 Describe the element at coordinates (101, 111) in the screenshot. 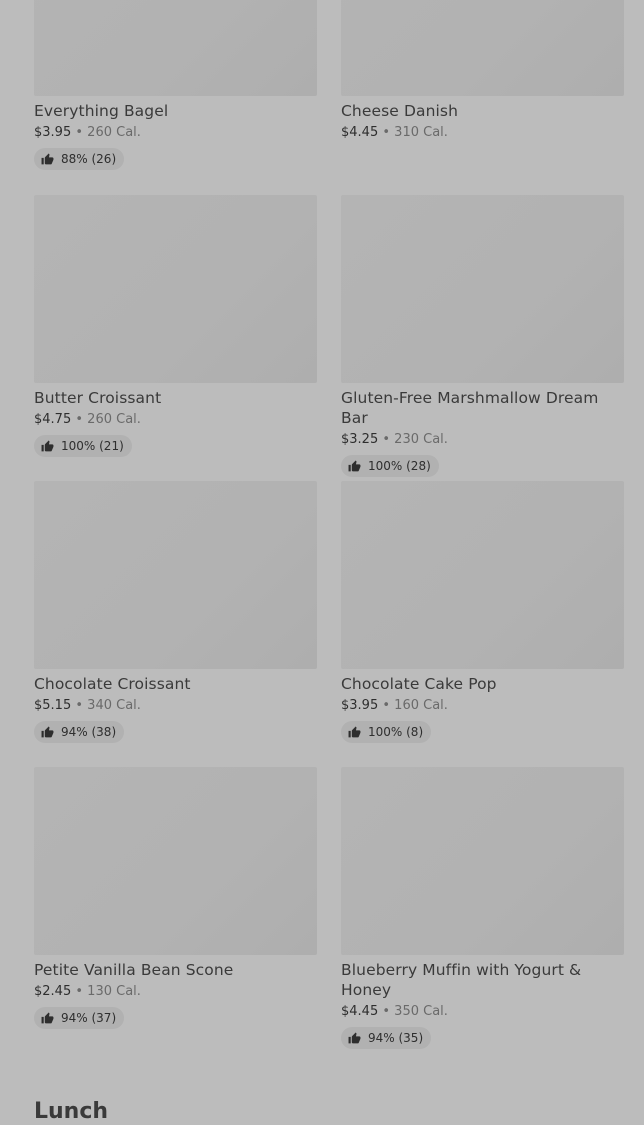

I see `item-name: Everything Bagel` at that location.